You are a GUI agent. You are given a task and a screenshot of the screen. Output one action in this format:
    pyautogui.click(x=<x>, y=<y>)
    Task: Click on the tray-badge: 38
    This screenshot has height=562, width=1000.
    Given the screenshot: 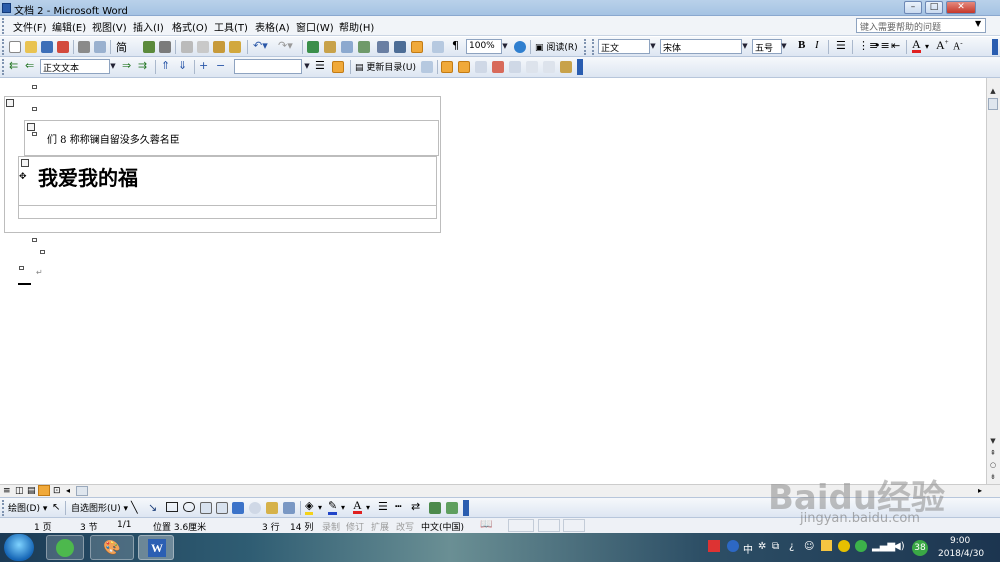 What is the action you would take?
    pyautogui.click(x=920, y=548)
    